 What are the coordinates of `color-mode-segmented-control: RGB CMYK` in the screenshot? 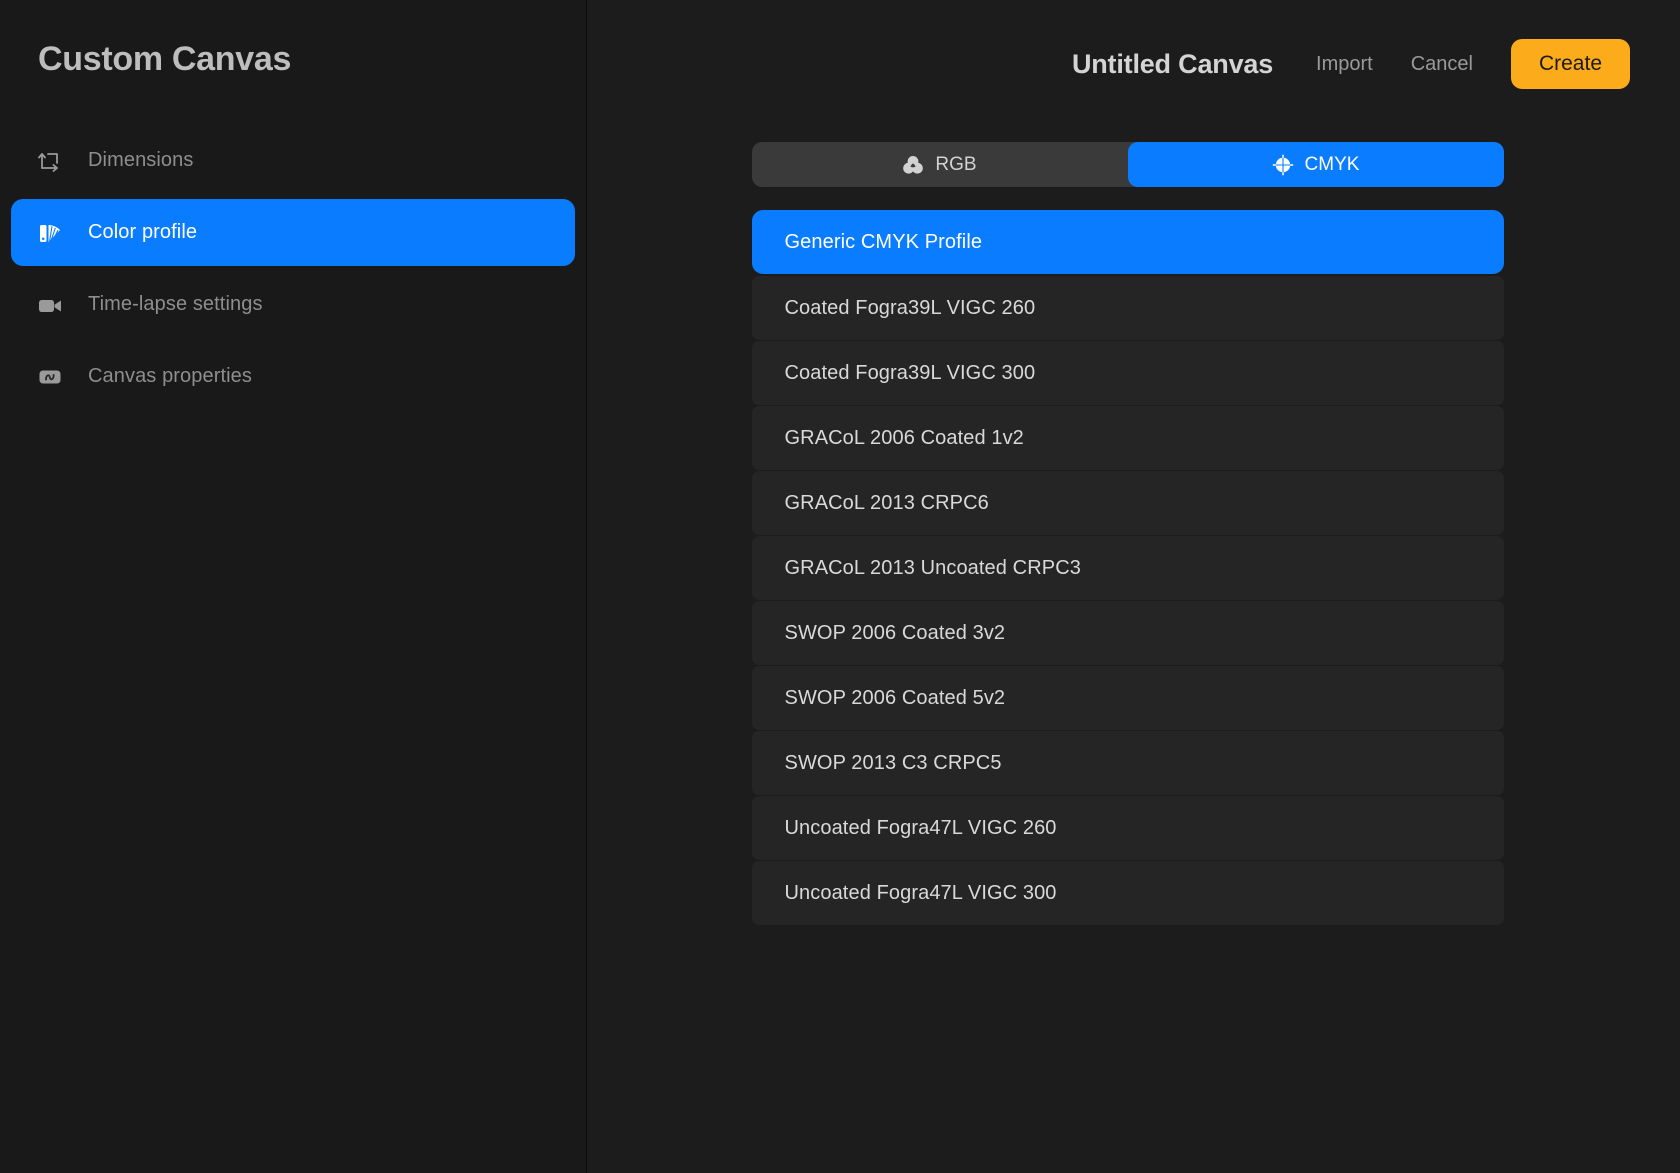 It's located at (1127, 164).